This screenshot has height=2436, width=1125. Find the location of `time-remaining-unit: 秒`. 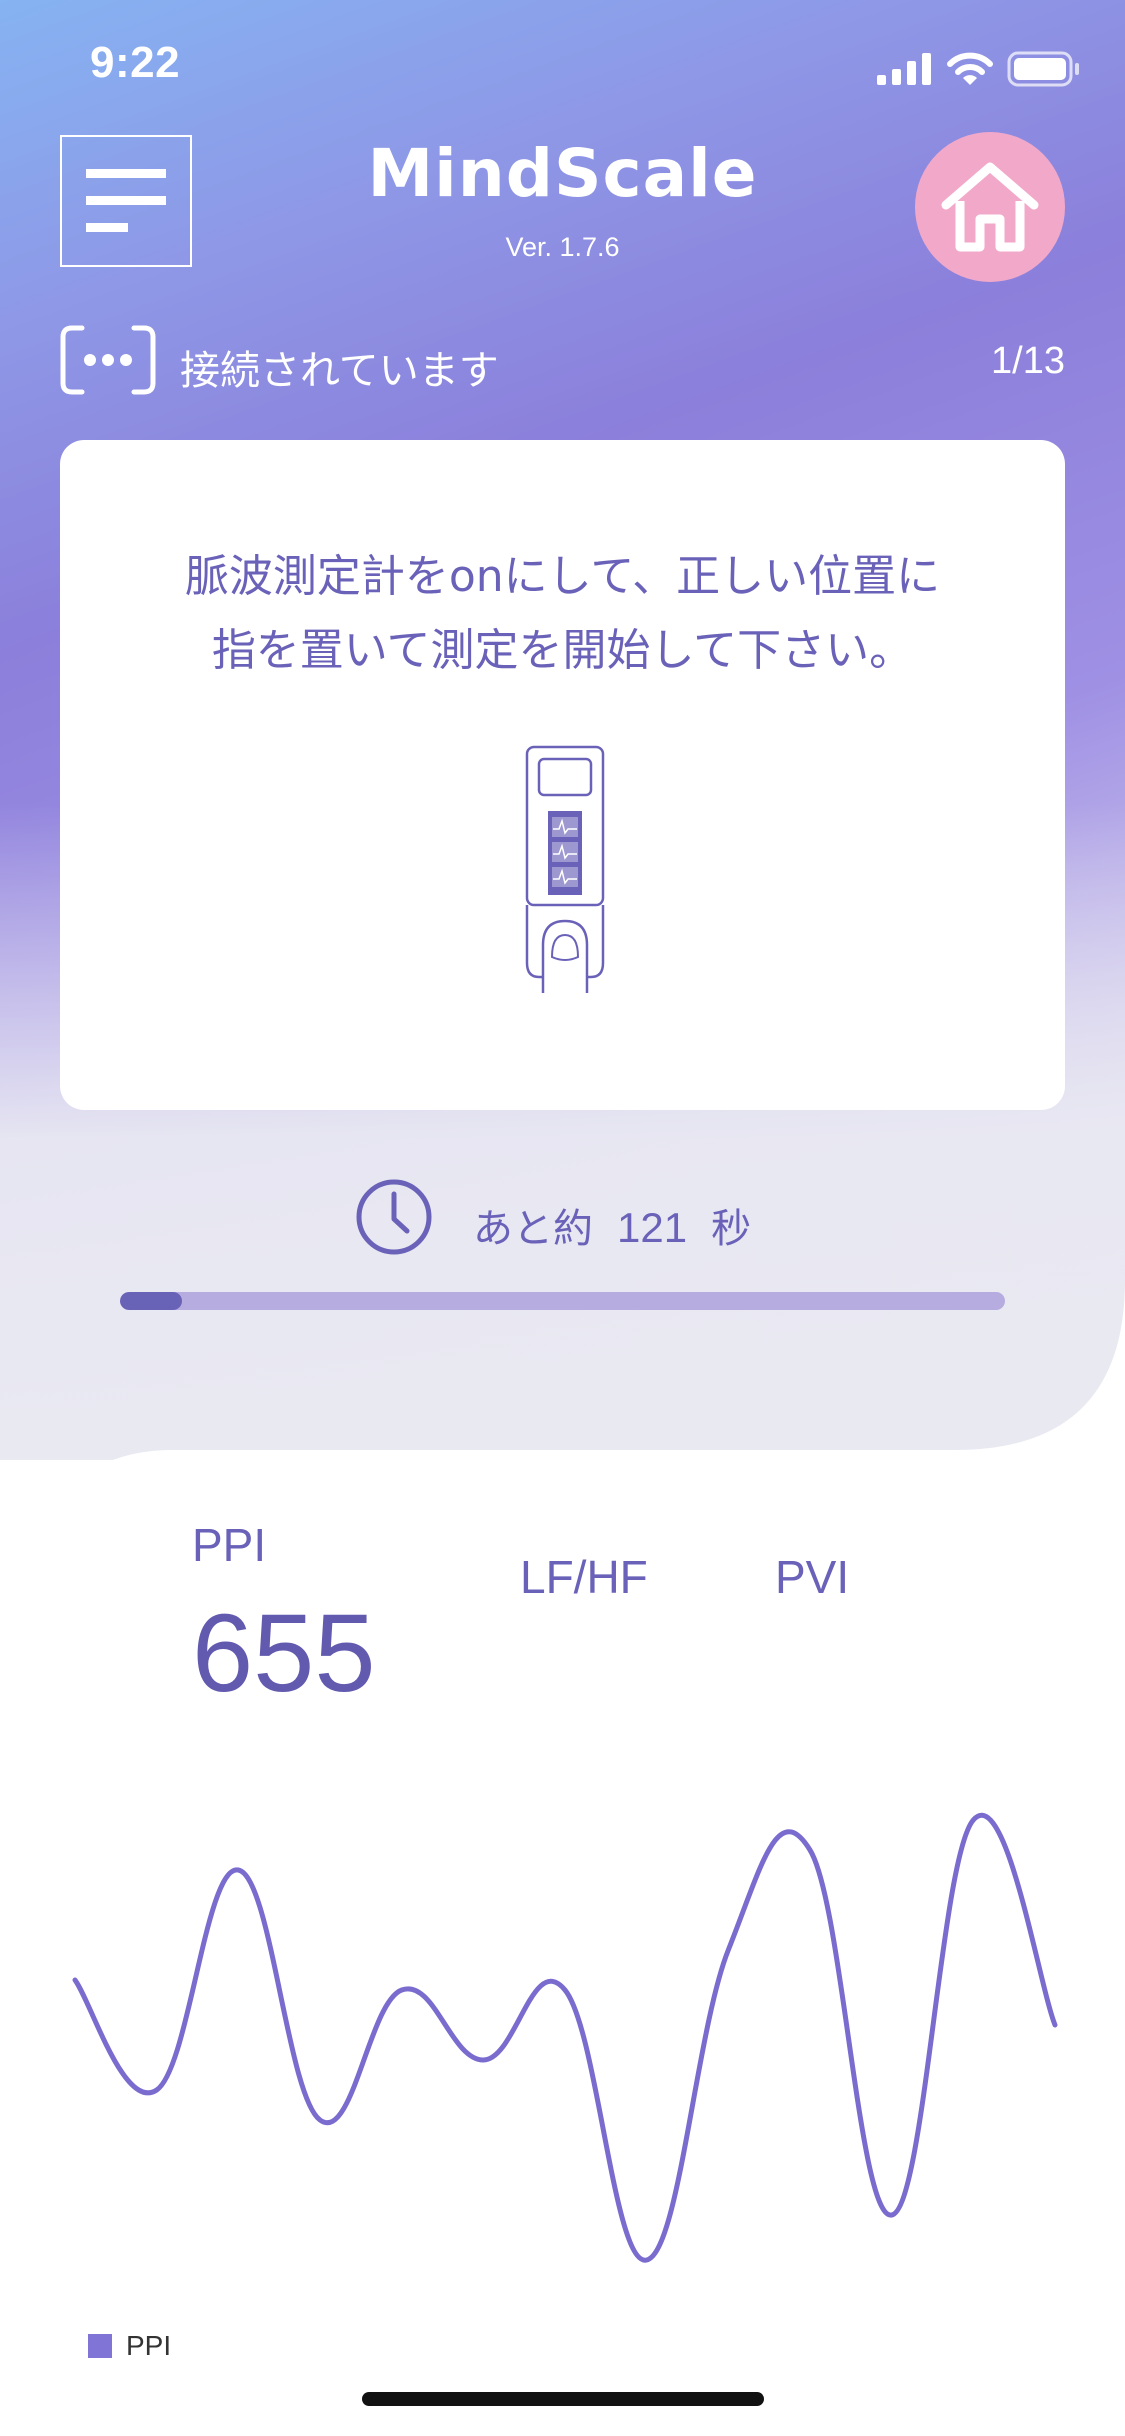

time-remaining-unit: 秒 is located at coordinates (731, 1229).